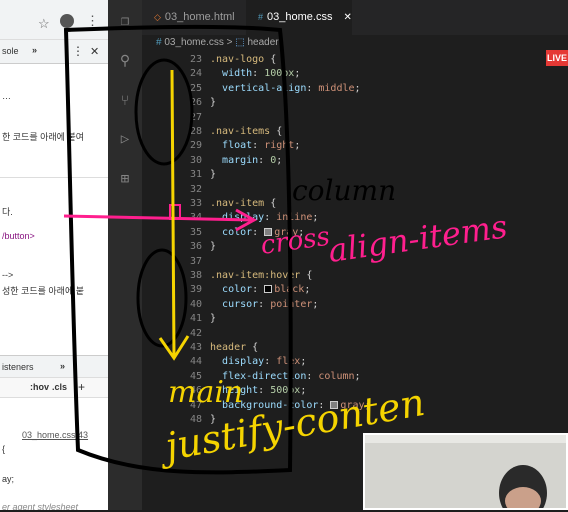  Describe the element at coordinates (10, 51) in the screenshot. I see `tab-console: sole` at that location.